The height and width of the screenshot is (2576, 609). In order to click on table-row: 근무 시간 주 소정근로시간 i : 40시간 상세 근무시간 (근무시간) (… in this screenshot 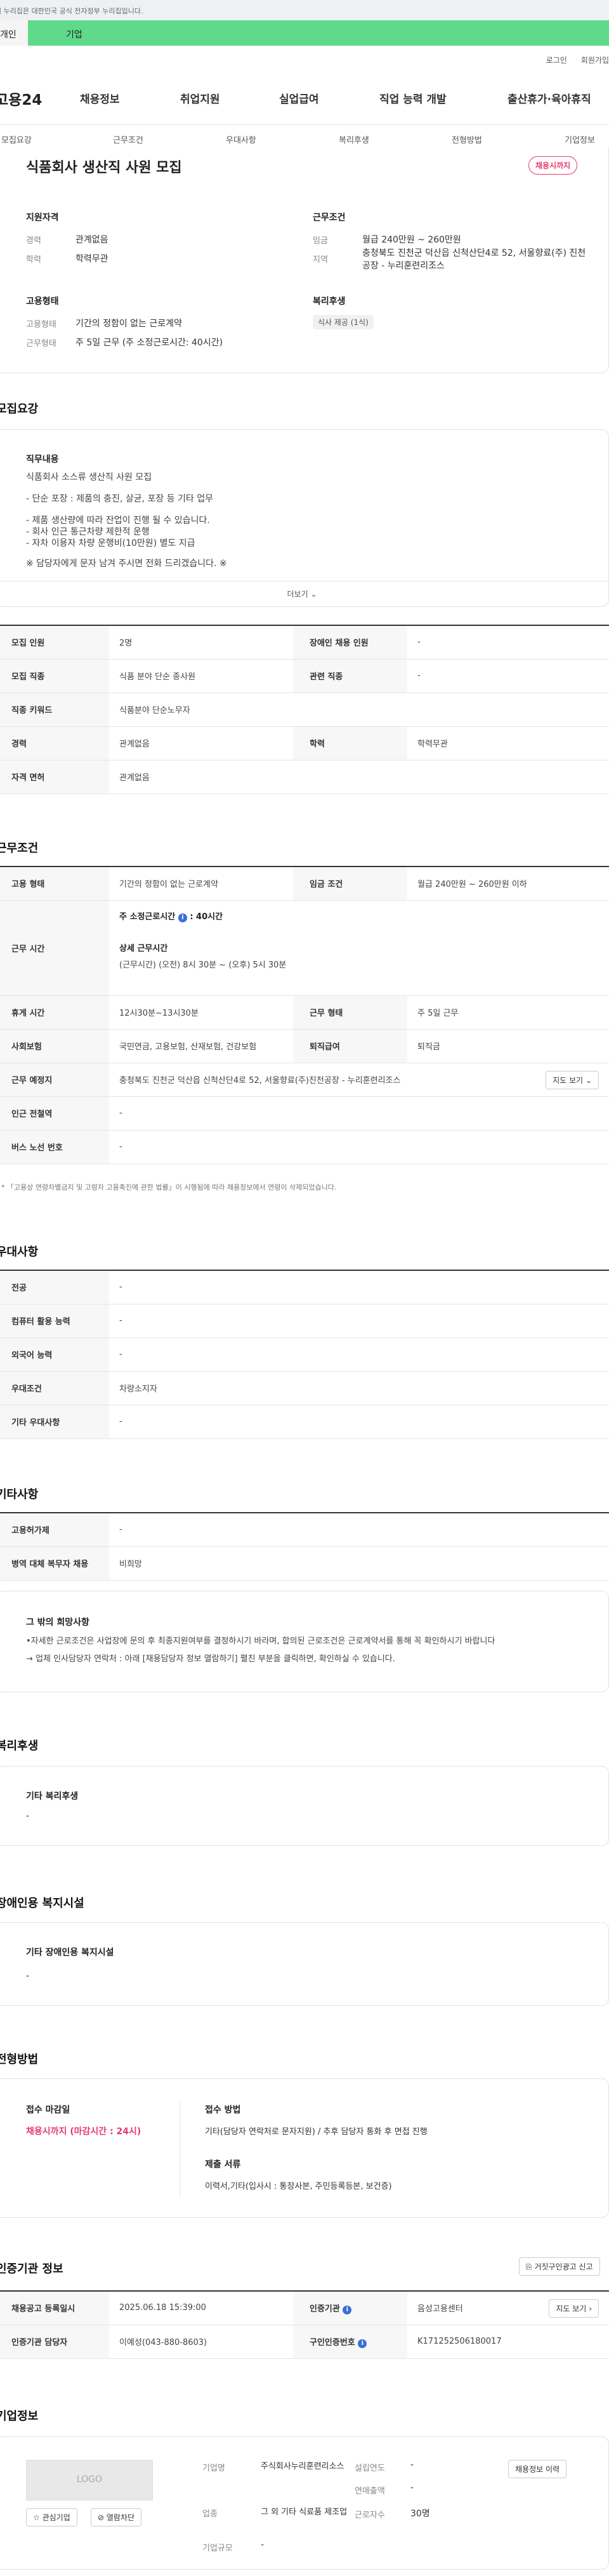, I will do `click(304, 948)`.